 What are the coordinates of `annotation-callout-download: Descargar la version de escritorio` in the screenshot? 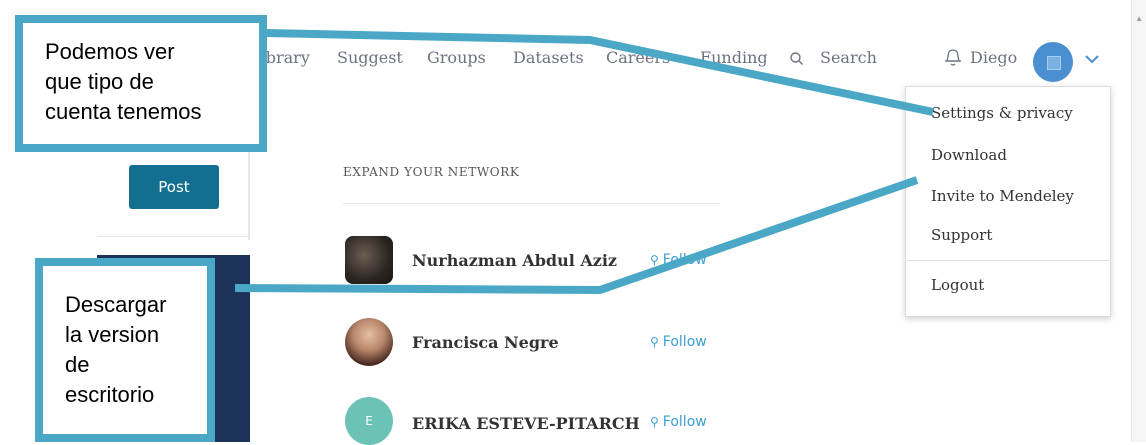 It's located at (125, 350).